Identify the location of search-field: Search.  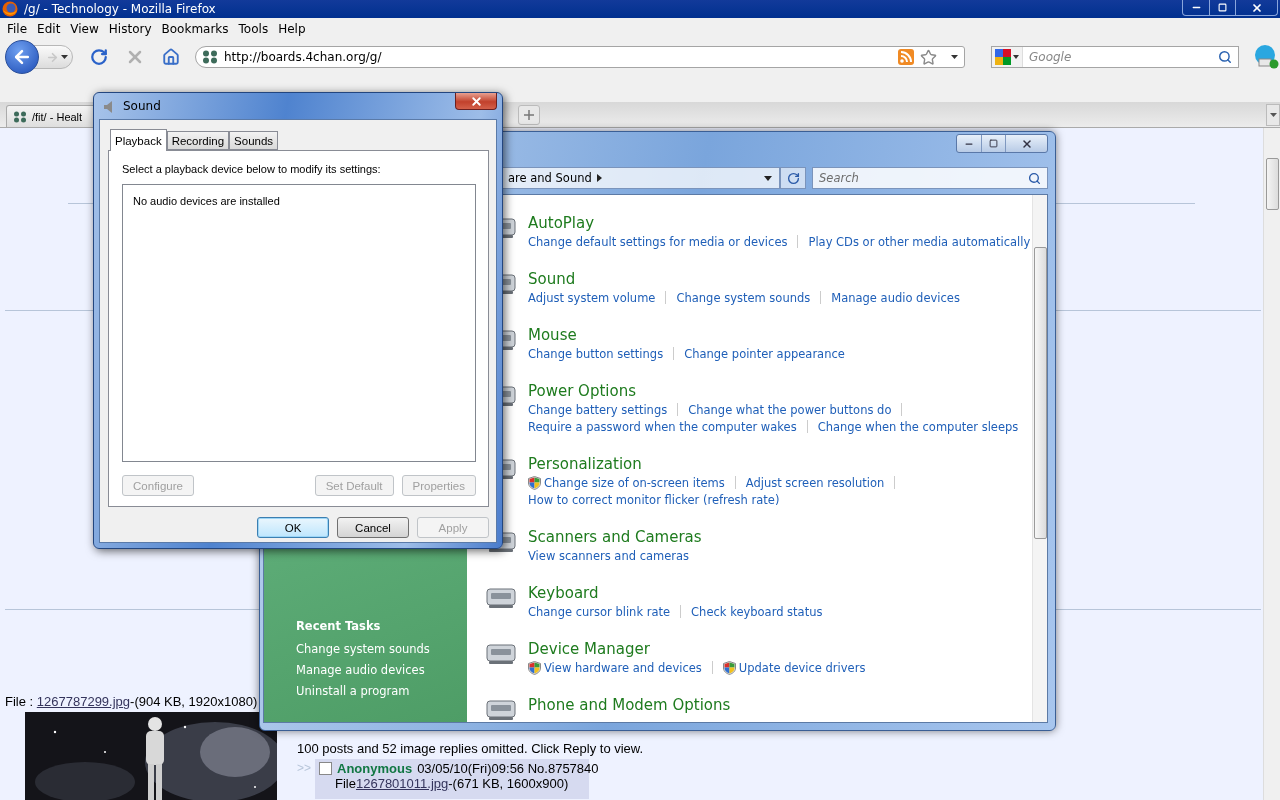
(923, 178).